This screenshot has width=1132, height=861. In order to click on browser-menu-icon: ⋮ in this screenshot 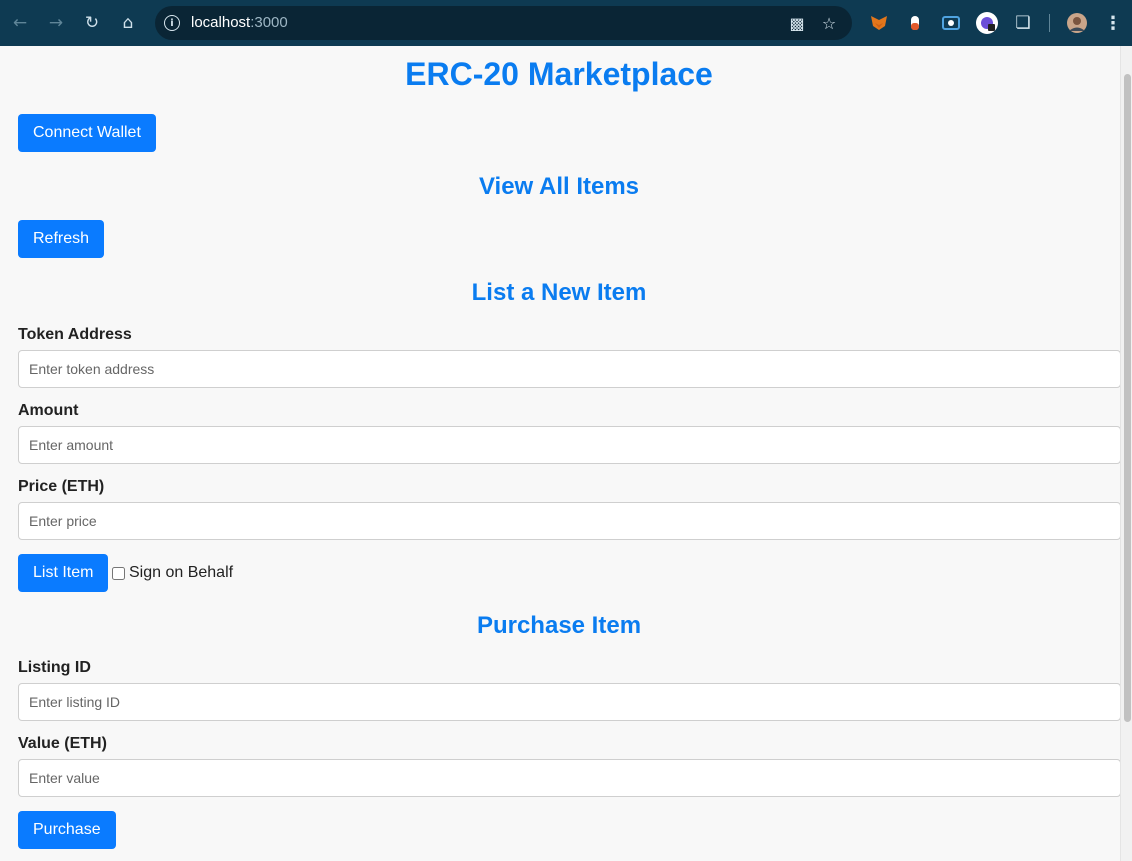, I will do `click(1113, 23)`.